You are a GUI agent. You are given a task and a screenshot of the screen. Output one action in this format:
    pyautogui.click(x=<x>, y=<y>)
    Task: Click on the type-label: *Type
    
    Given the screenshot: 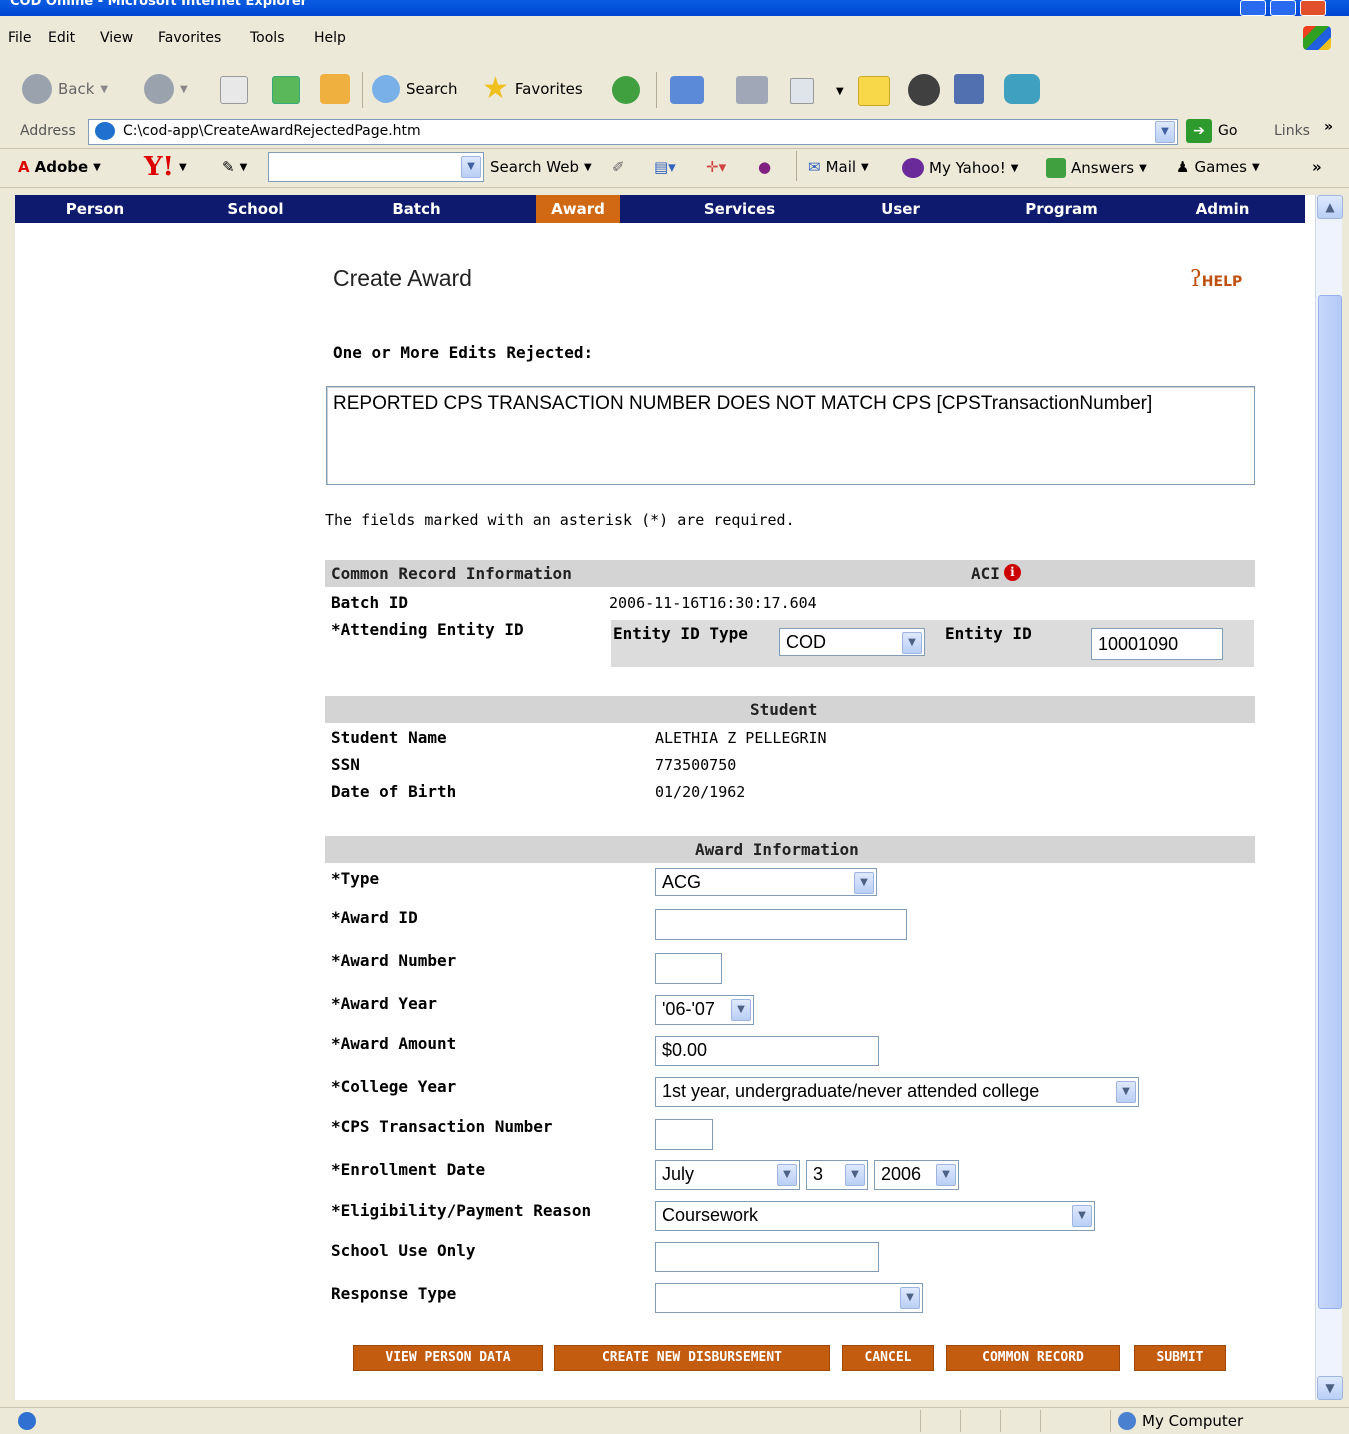 What is the action you would take?
    pyautogui.click(x=355, y=878)
    